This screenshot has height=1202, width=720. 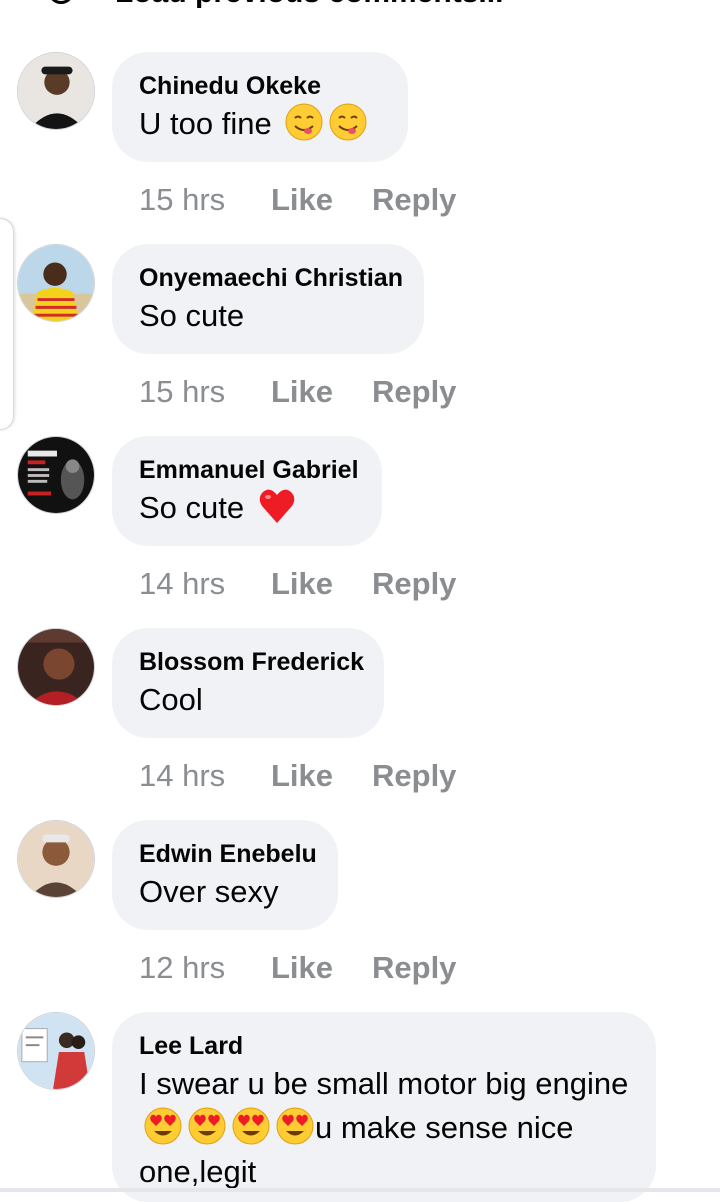 I want to click on comment-bubble: Emmanuel Gabriel So cute, so click(x=247, y=491).